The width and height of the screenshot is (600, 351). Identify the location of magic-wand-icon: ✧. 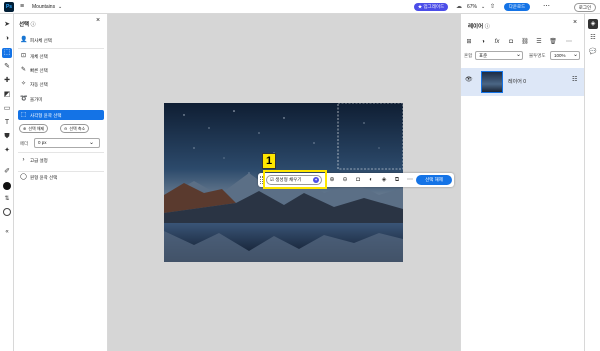
(23, 84).